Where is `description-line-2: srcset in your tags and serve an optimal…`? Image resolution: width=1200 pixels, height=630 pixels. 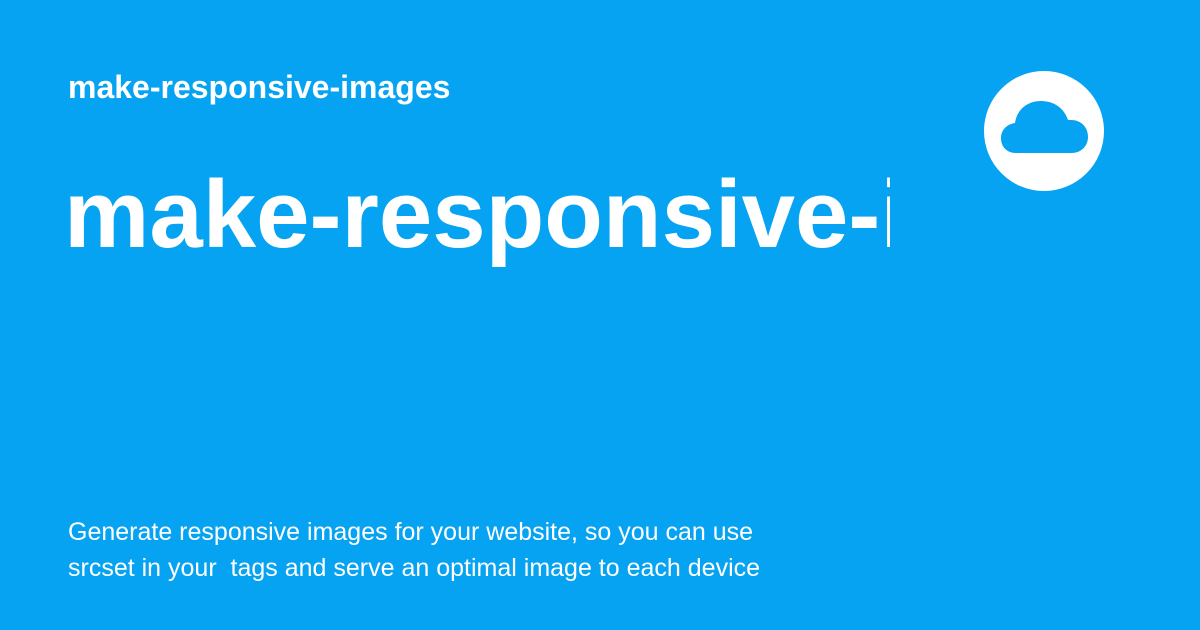
description-line-2: srcset in your tags and serve an optimal… is located at coordinates (414, 568).